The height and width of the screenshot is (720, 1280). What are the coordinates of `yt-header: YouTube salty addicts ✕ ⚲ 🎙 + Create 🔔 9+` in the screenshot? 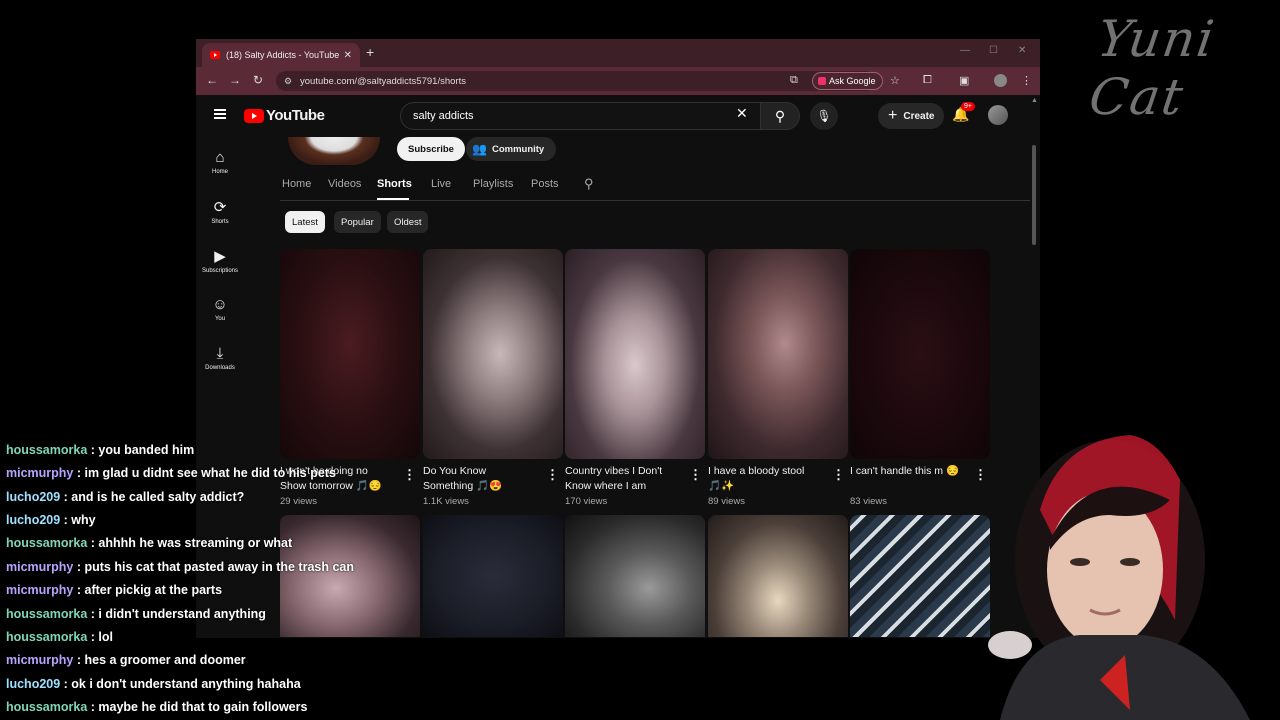 It's located at (614, 116).